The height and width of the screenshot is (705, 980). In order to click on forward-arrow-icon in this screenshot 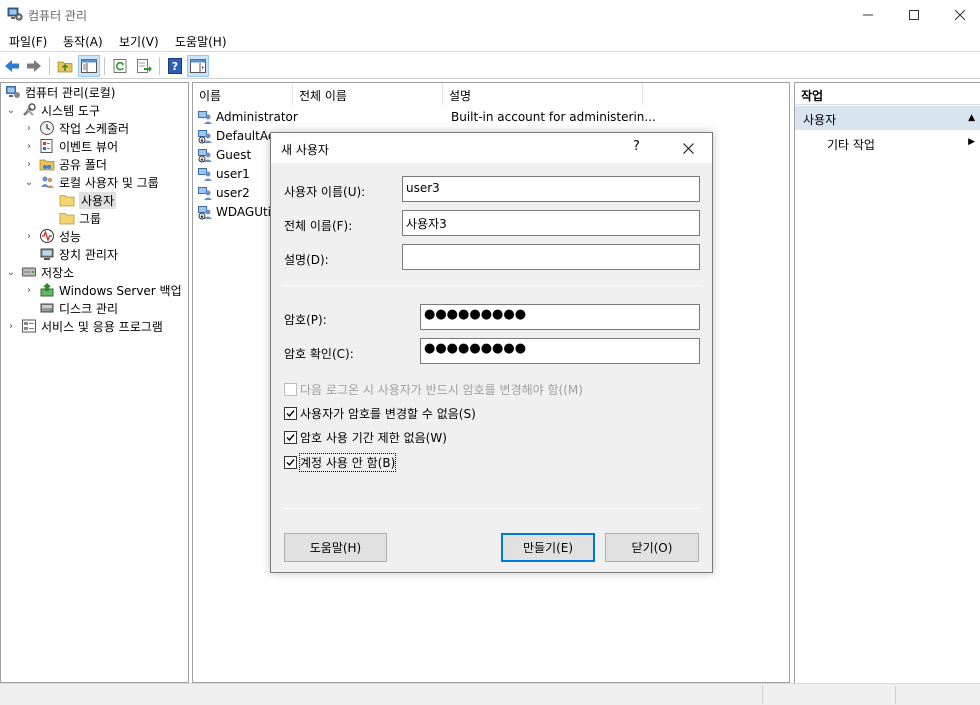, I will do `click(34, 66)`.